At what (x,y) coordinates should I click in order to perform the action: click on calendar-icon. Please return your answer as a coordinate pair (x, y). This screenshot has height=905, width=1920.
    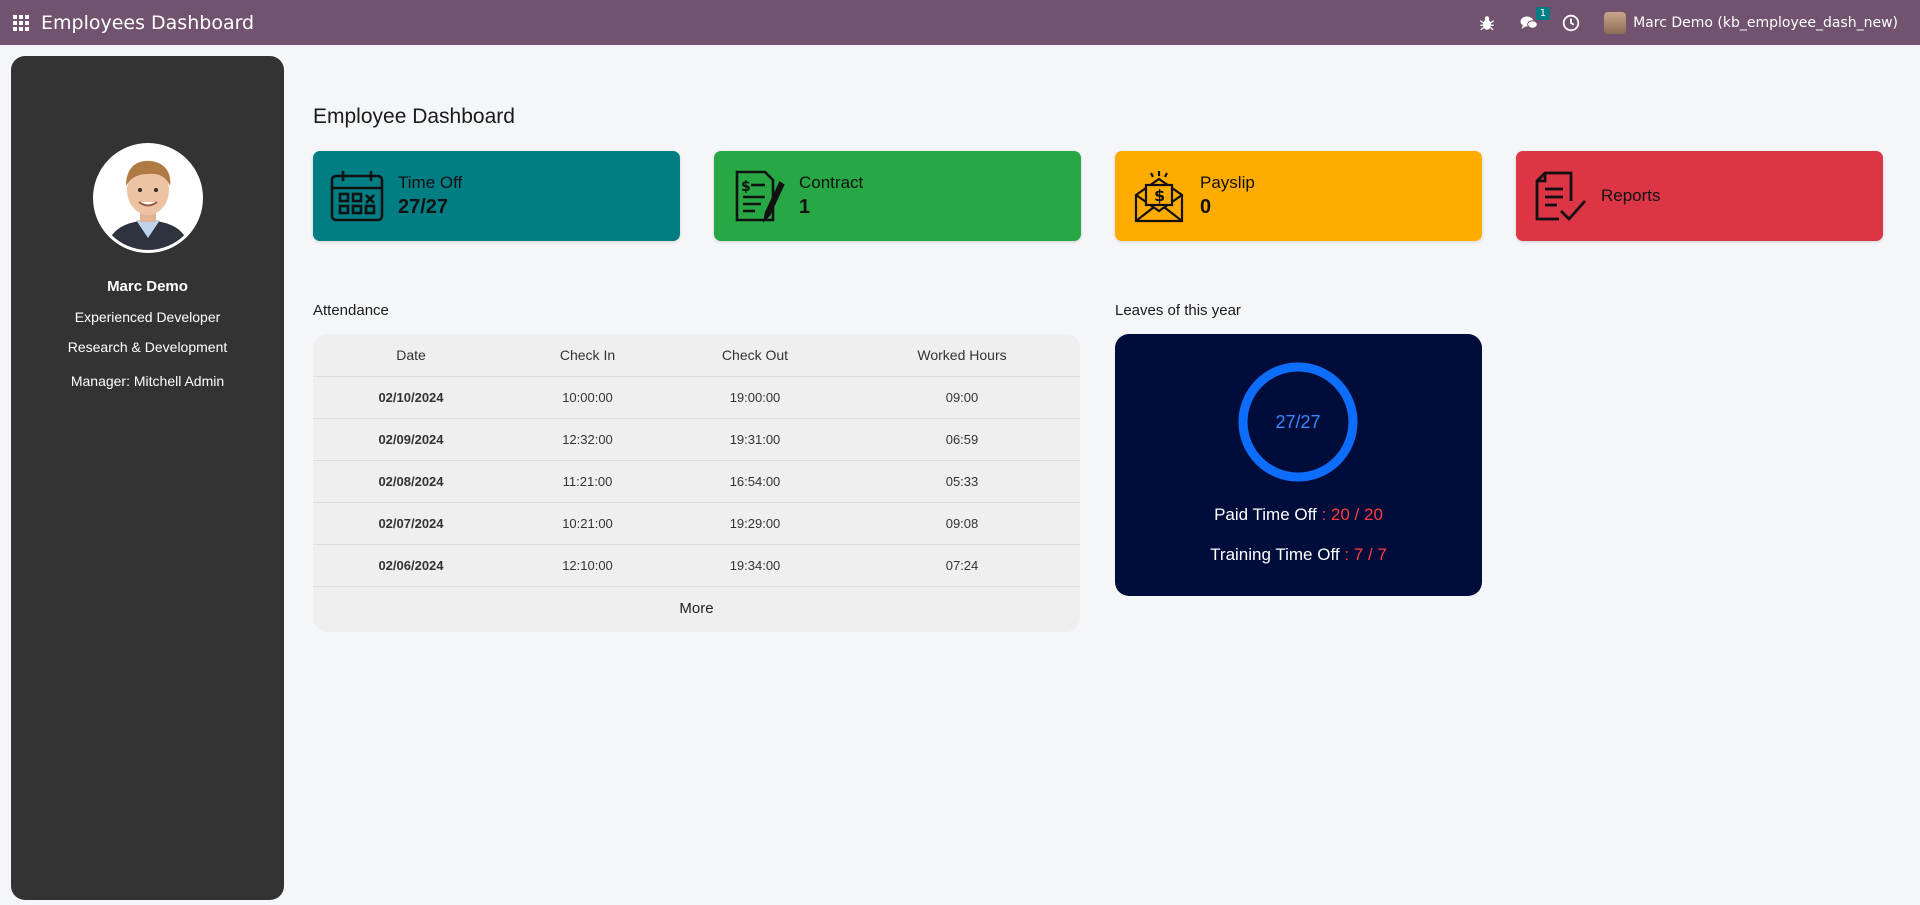
    Looking at the image, I should click on (357, 196).